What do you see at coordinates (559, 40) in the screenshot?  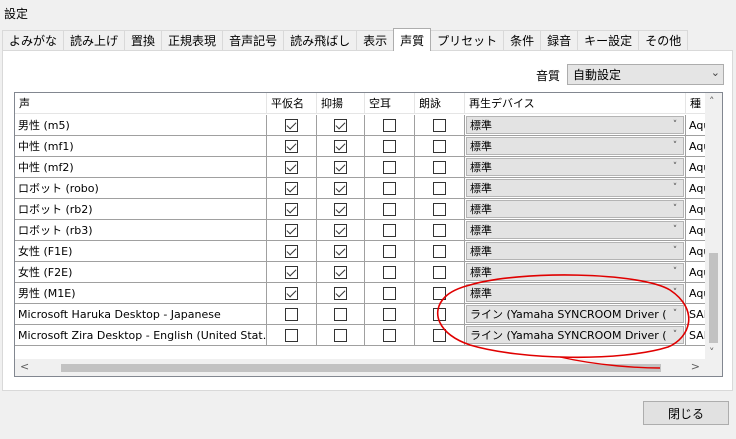 I see `tab-10: 録音` at bounding box center [559, 40].